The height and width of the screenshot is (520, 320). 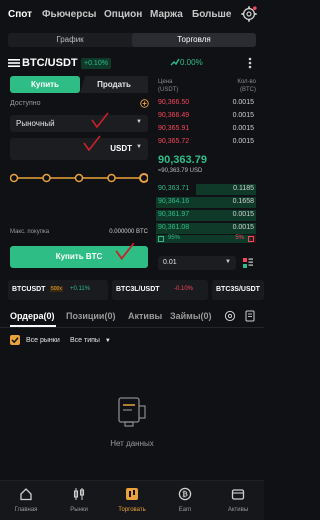 What do you see at coordinates (182, 160) in the screenshot?
I see `mid-price: 90,363.79` at bounding box center [182, 160].